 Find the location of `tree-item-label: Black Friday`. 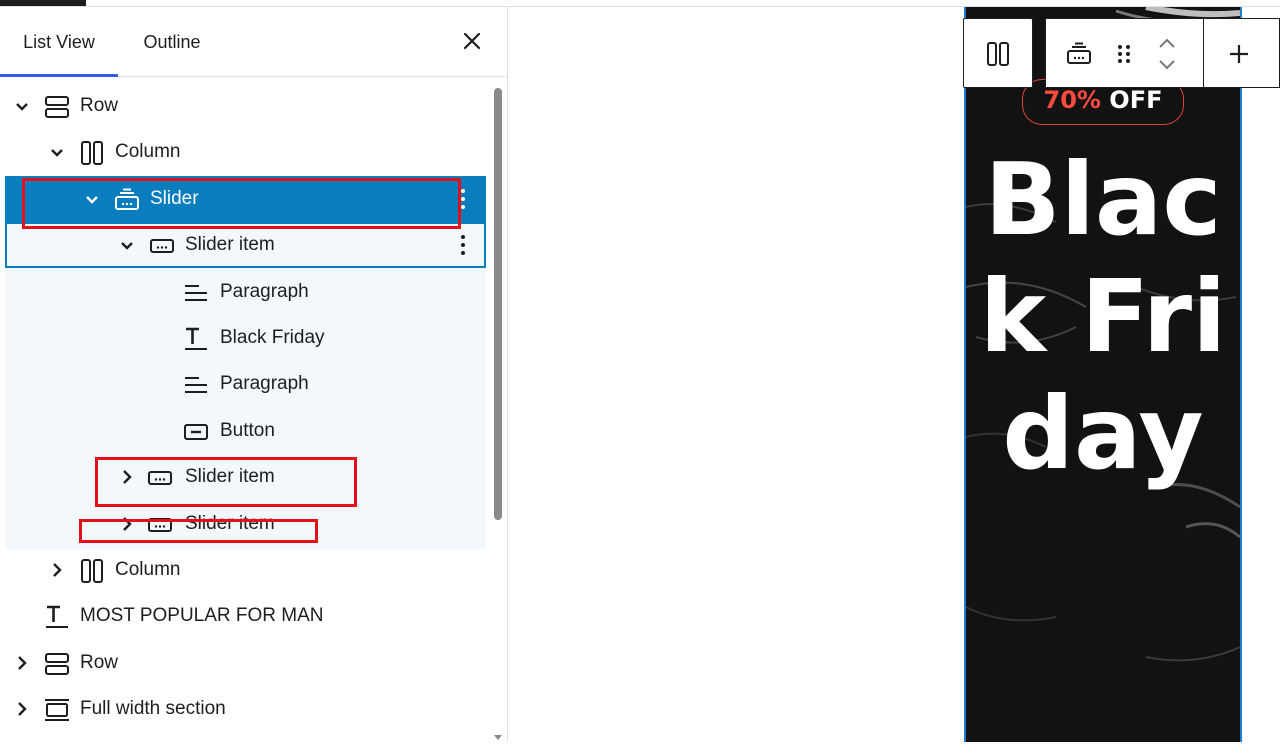

tree-item-label: Black Friday is located at coordinates (272, 337).